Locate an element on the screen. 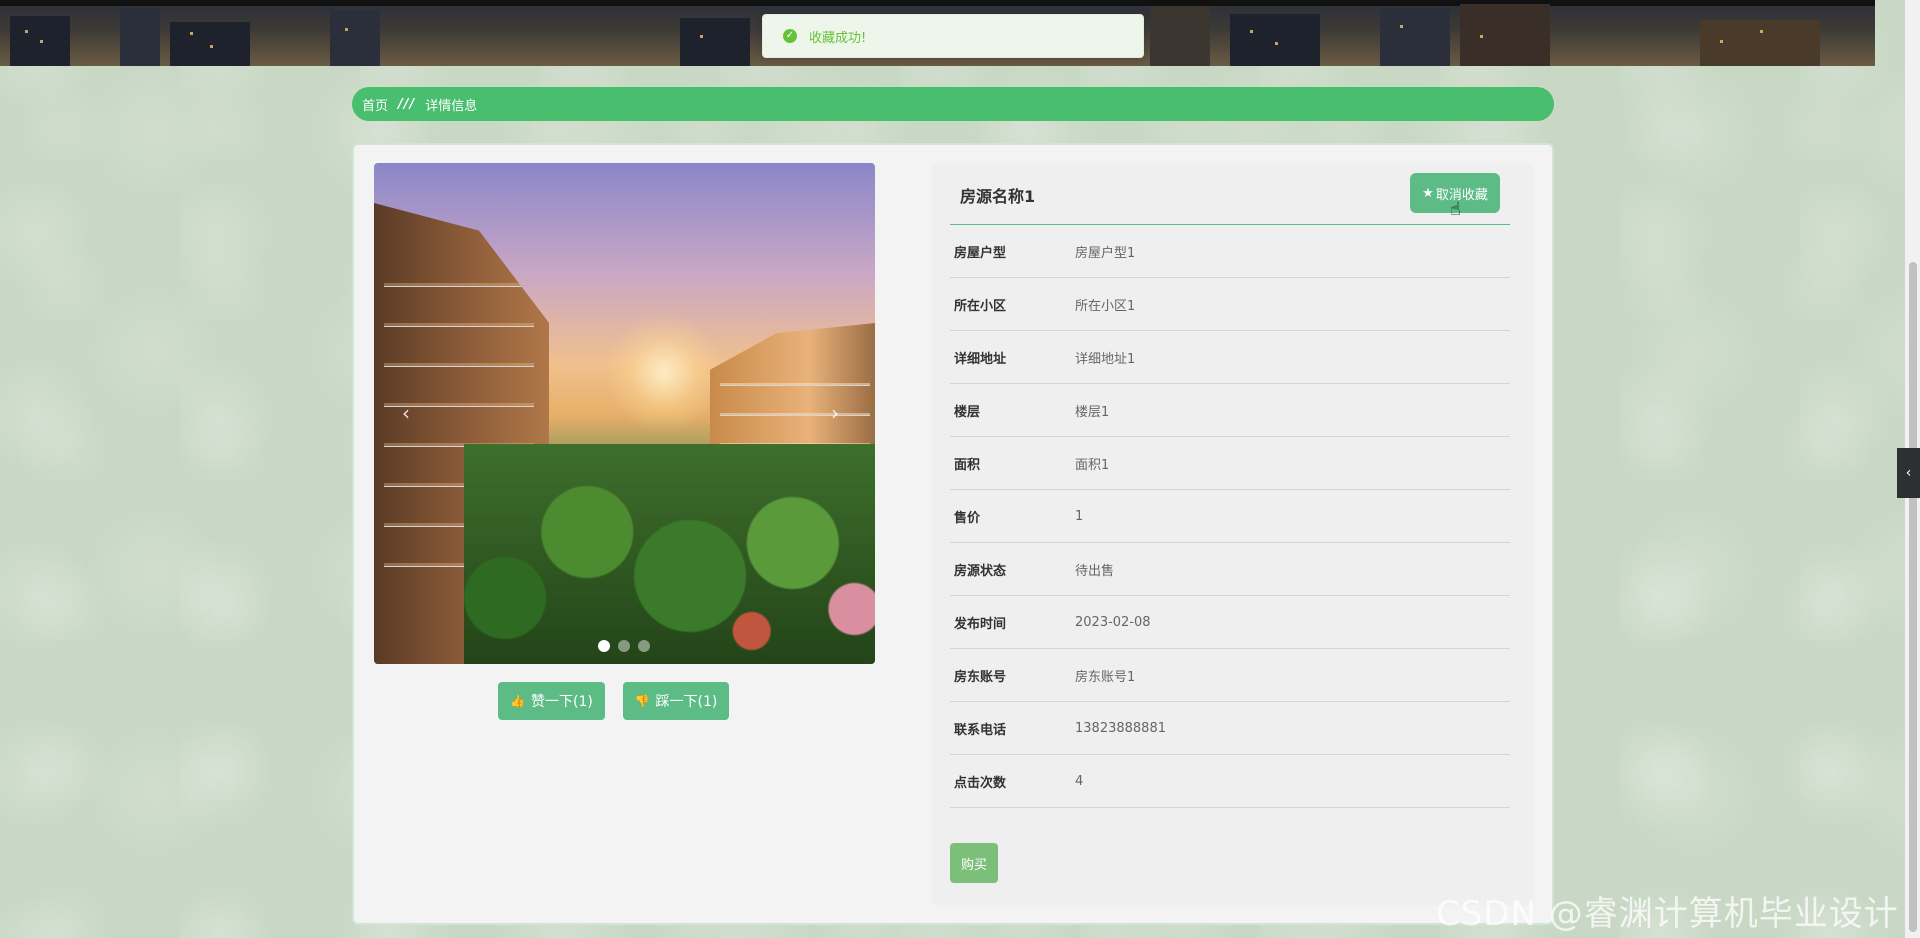  success-toast: ✓ 收藏成功! is located at coordinates (953, 36).